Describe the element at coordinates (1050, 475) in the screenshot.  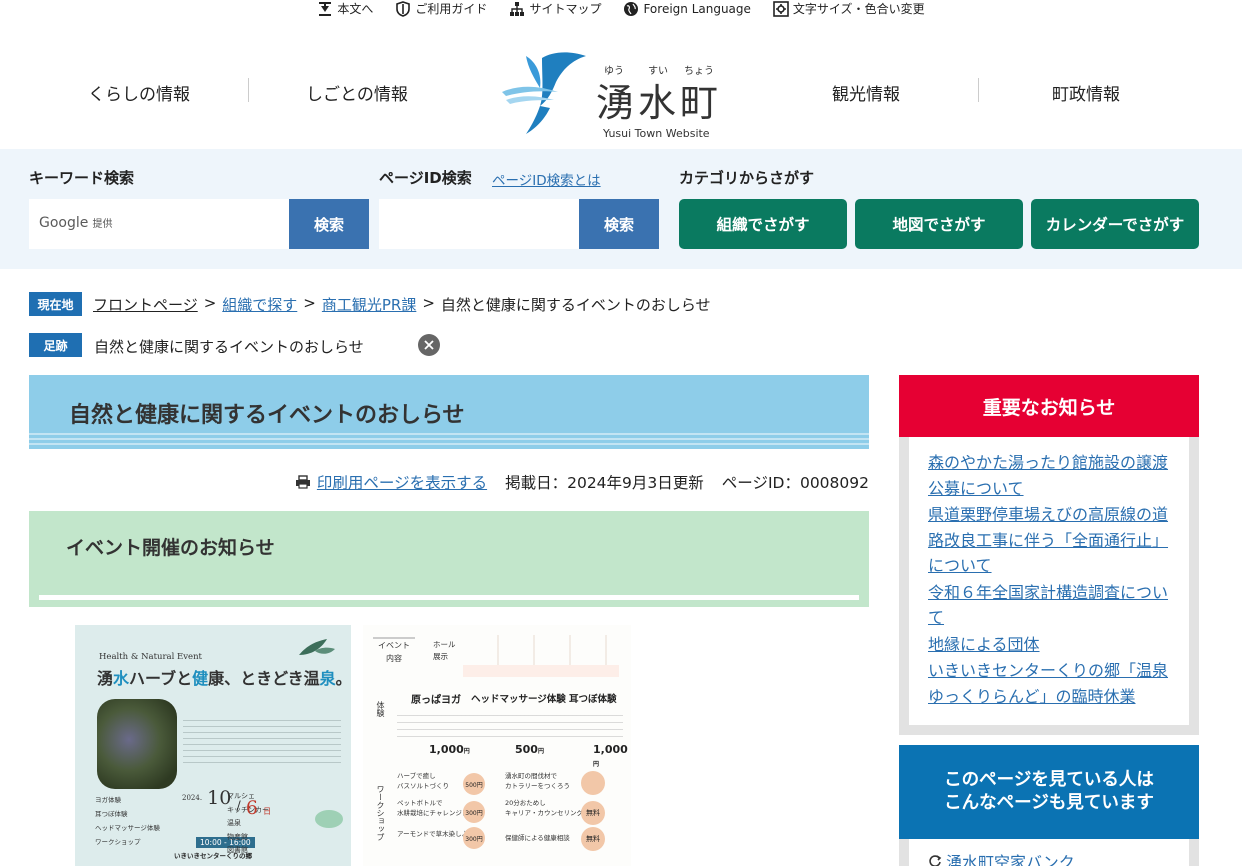
I see `notice-link: 森のやかた湯ったり館施設の譲渡公募について` at that location.